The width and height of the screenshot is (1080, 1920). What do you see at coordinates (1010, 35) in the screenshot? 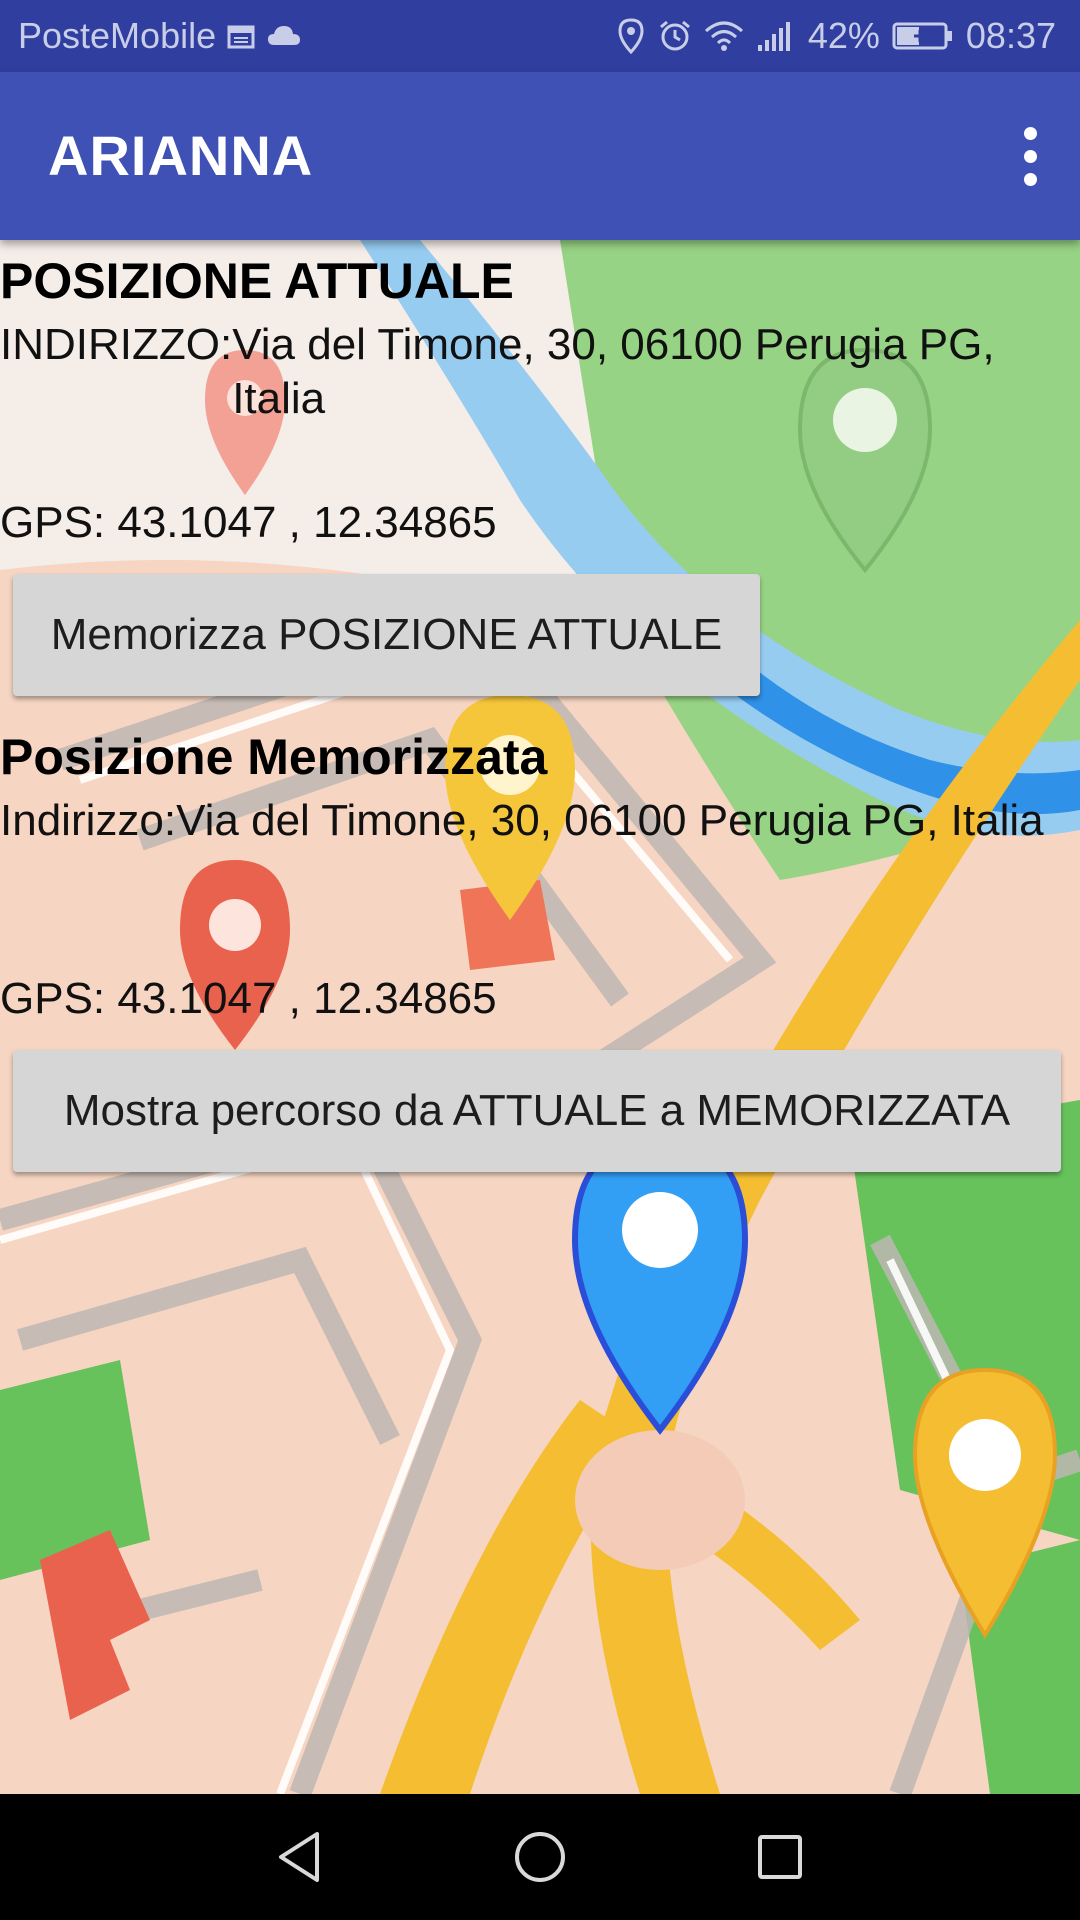
I see `clock: 08:37` at bounding box center [1010, 35].